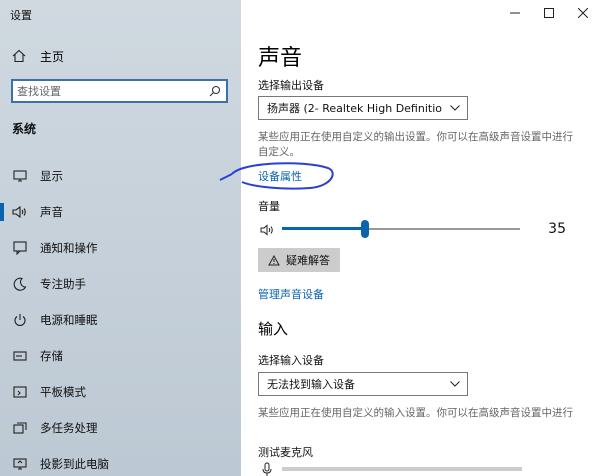 This screenshot has height=476, width=602. Describe the element at coordinates (280, 58) in the screenshot. I see `page-title: 声音` at that location.